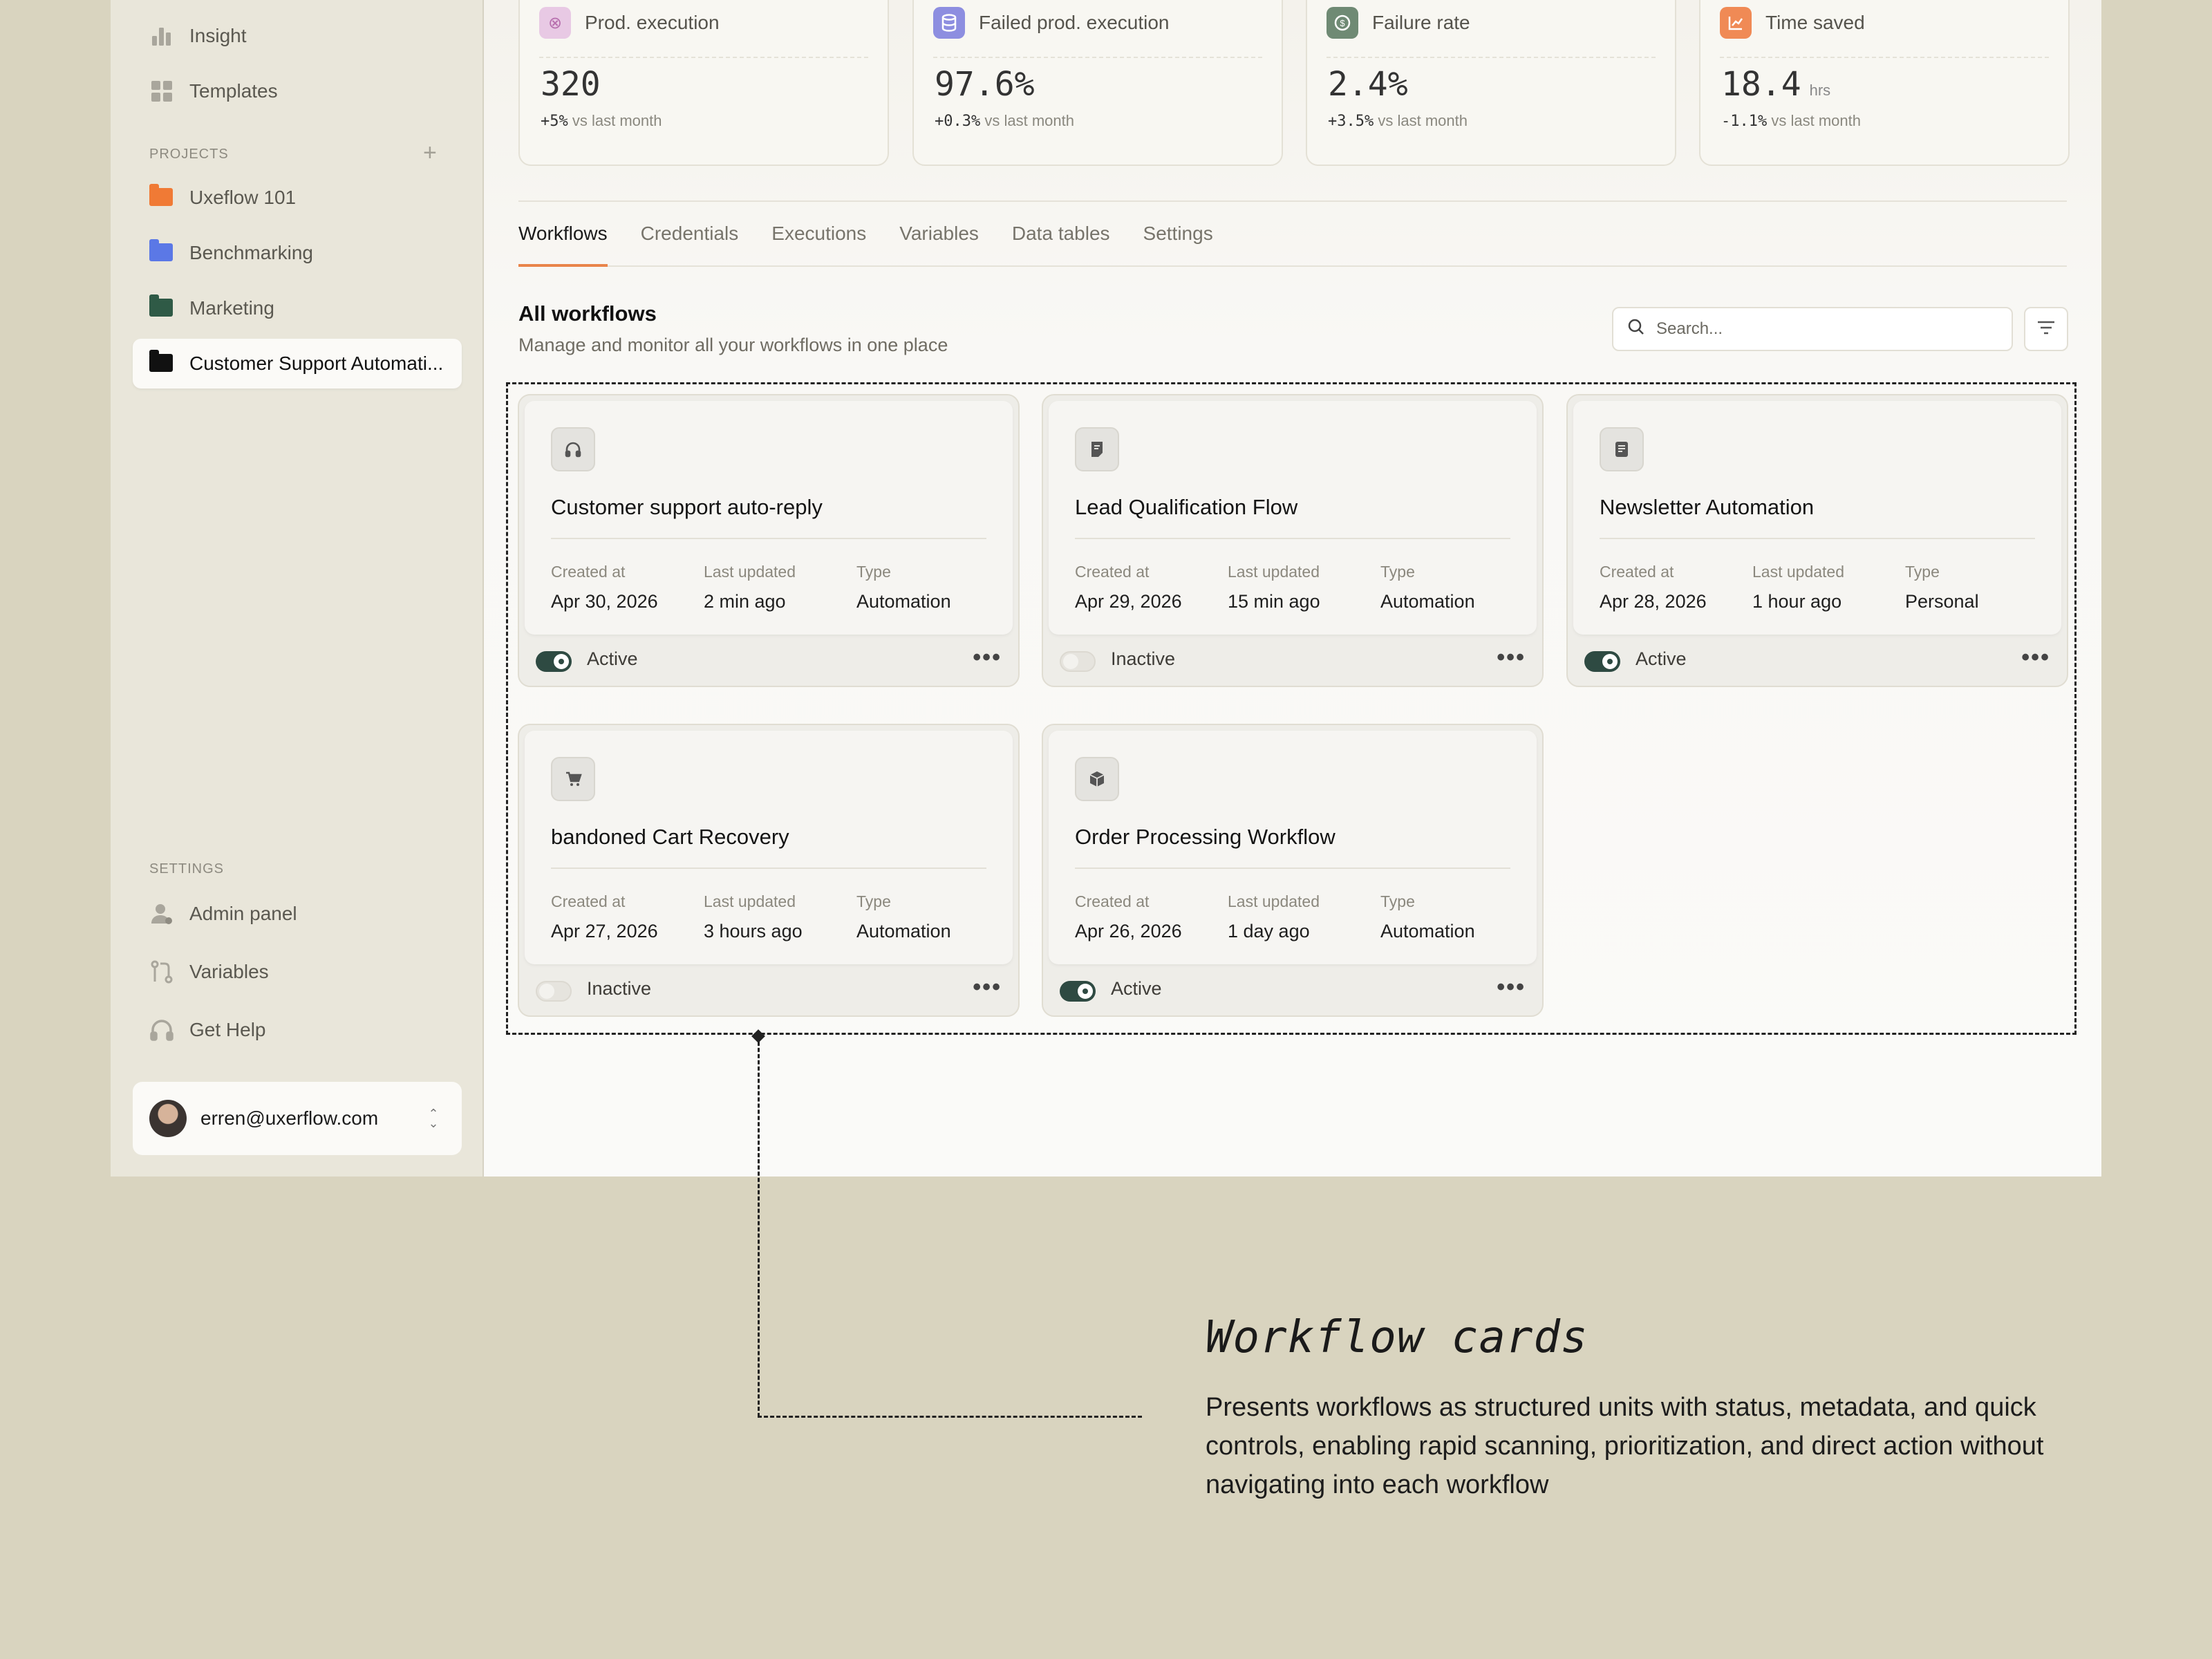 The height and width of the screenshot is (1659, 2212). Describe the element at coordinates (433, 1118) in the screenshot. I see `chevron-up-down-icon: ⌃ ⌄` at that location.